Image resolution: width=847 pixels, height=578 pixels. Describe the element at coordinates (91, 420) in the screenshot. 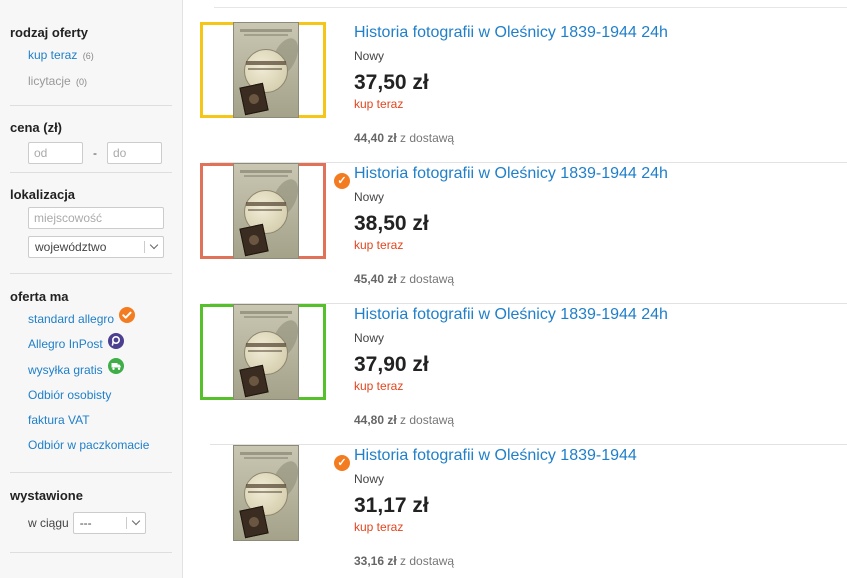

I see `filter-vat-invoice-link: faktura VAT` at that location.